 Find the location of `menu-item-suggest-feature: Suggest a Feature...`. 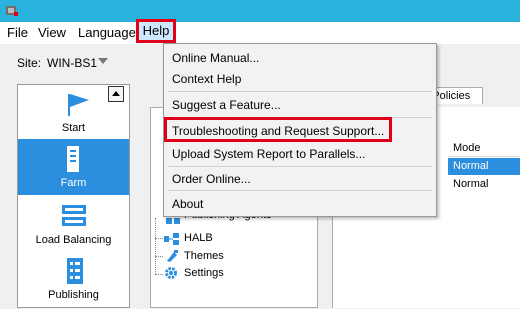

menu-item-suggest-feature: Suggest a Feature... is located at coordinates (226, 105).